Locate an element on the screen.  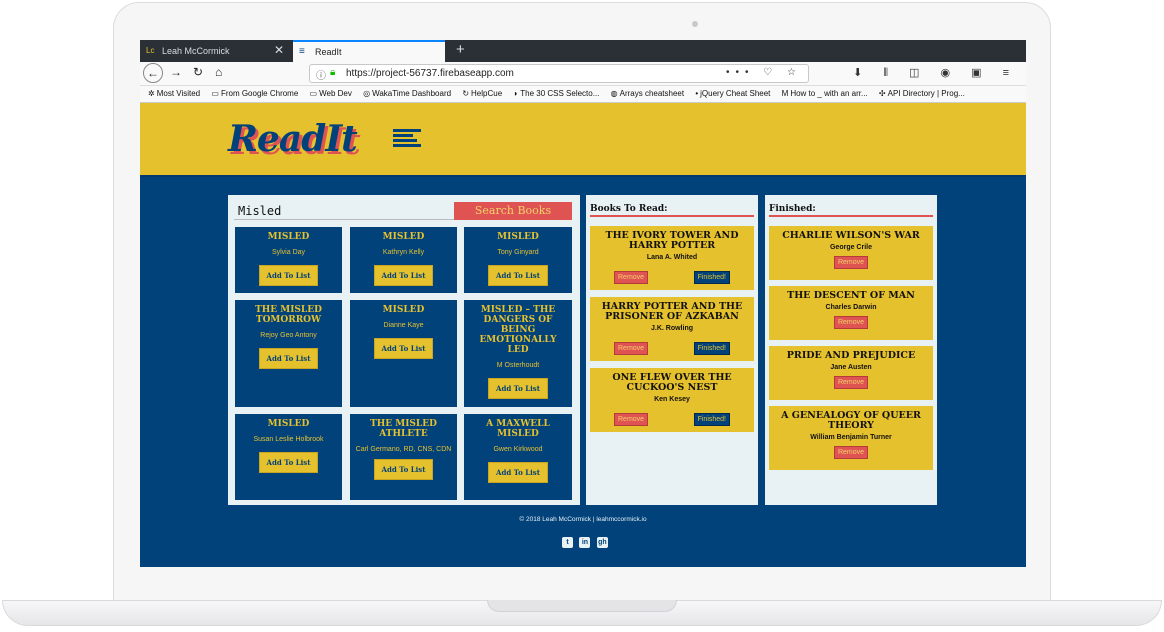
book-author: Tony Ginyard is located at coordinates (518, 252).